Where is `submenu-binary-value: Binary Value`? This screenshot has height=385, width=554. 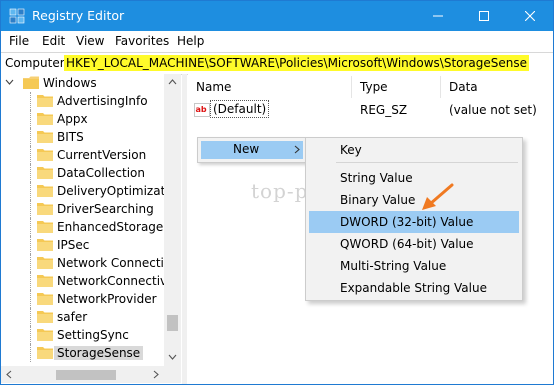
submenu-binary-value: Binary Value is located at coordinates (414, 200).